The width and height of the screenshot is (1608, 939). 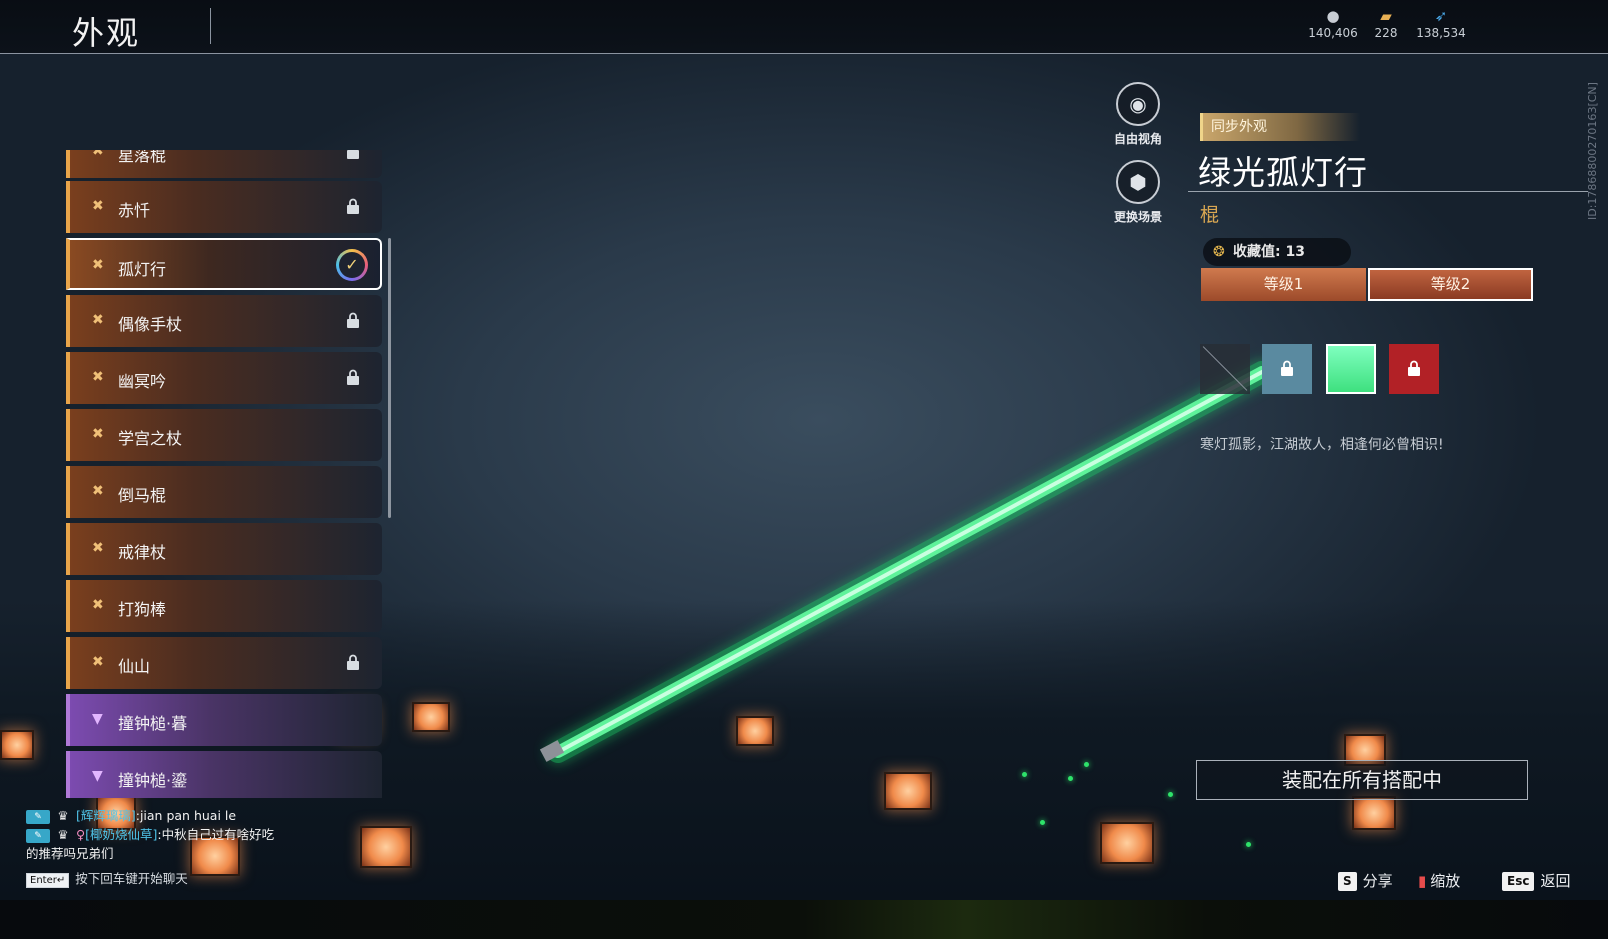 What do you see at coordinates (153, 723) in the screenshot?
I see `list-item-label: 撞钟槌·暮` at bounding box center [153, 723].